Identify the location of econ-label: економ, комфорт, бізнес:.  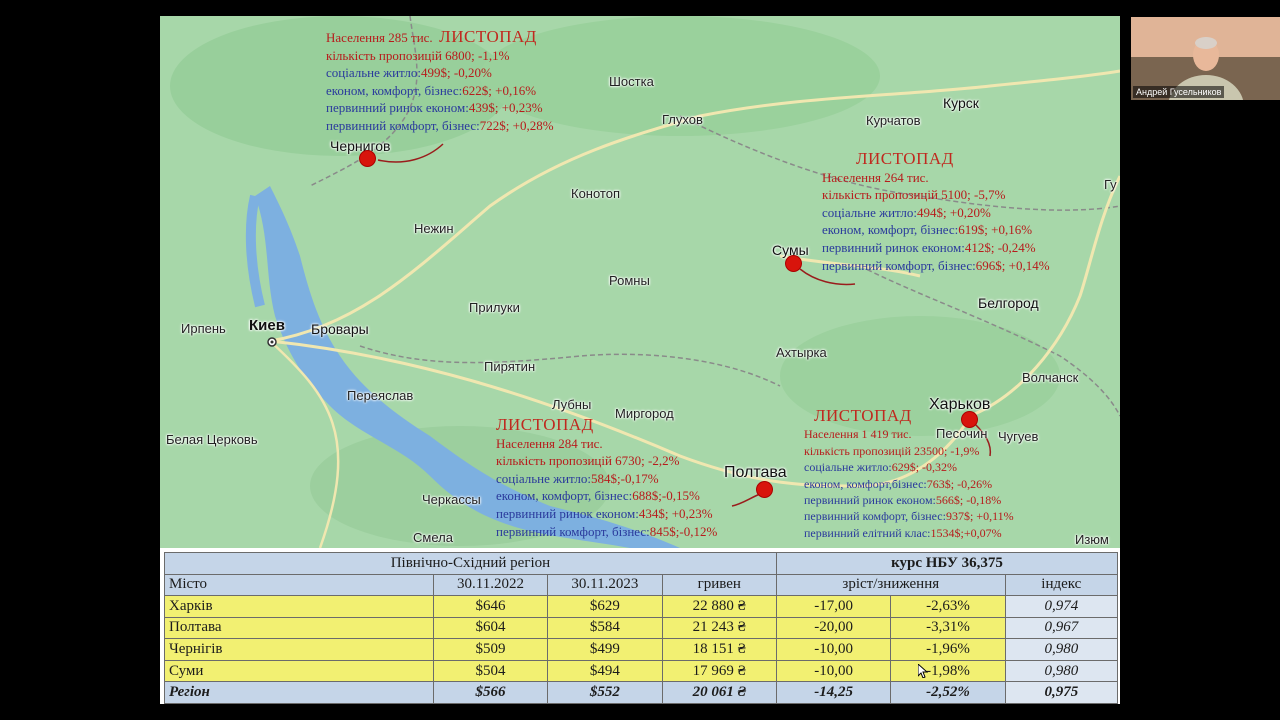
(564, 496).